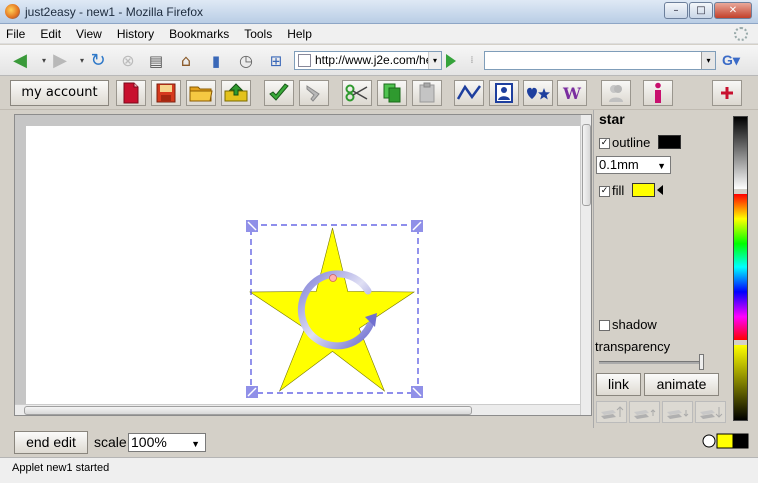 This screenshot has height=483, width=758. Describe the element at coordinates (651, 362) in the screenshot. I see `transparency-slider-track` at that location.